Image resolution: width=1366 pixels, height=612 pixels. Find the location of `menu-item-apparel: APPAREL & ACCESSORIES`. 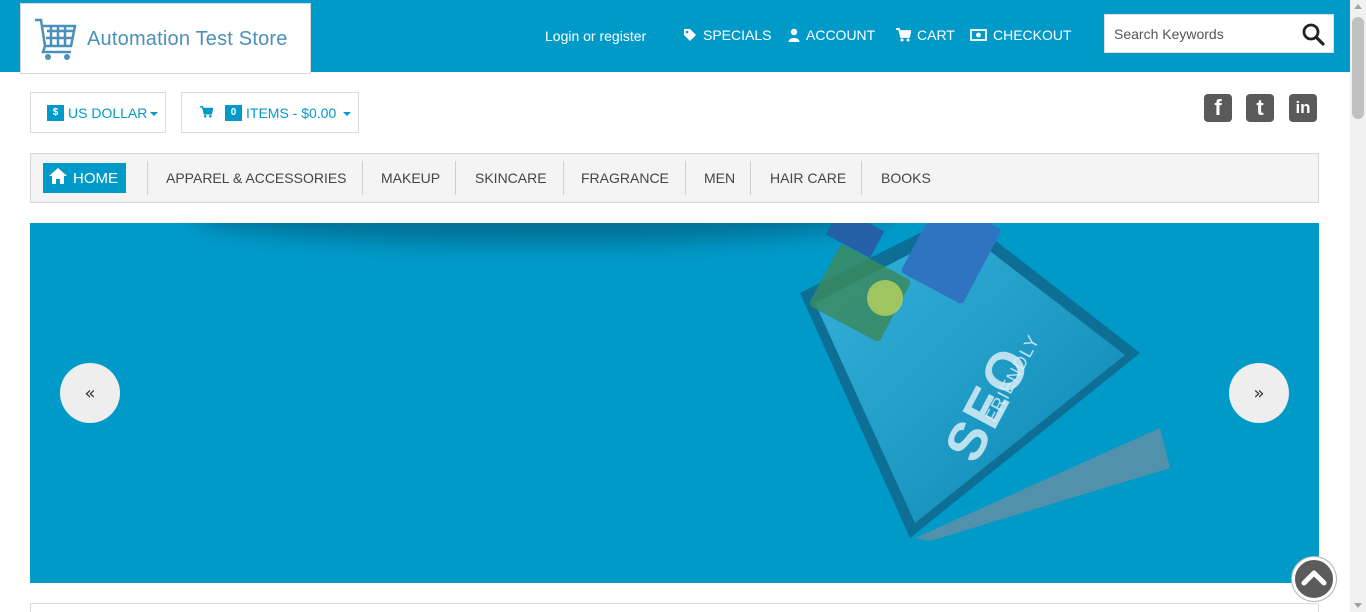

menu-item-apparel: APPAREL & ACCESSORIES is located at coordinates (256, 178).